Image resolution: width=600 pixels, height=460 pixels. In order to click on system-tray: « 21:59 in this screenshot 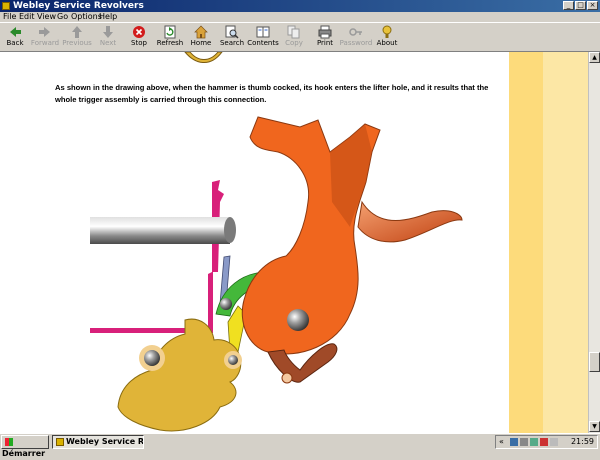, I will do `click(546, 442)`.